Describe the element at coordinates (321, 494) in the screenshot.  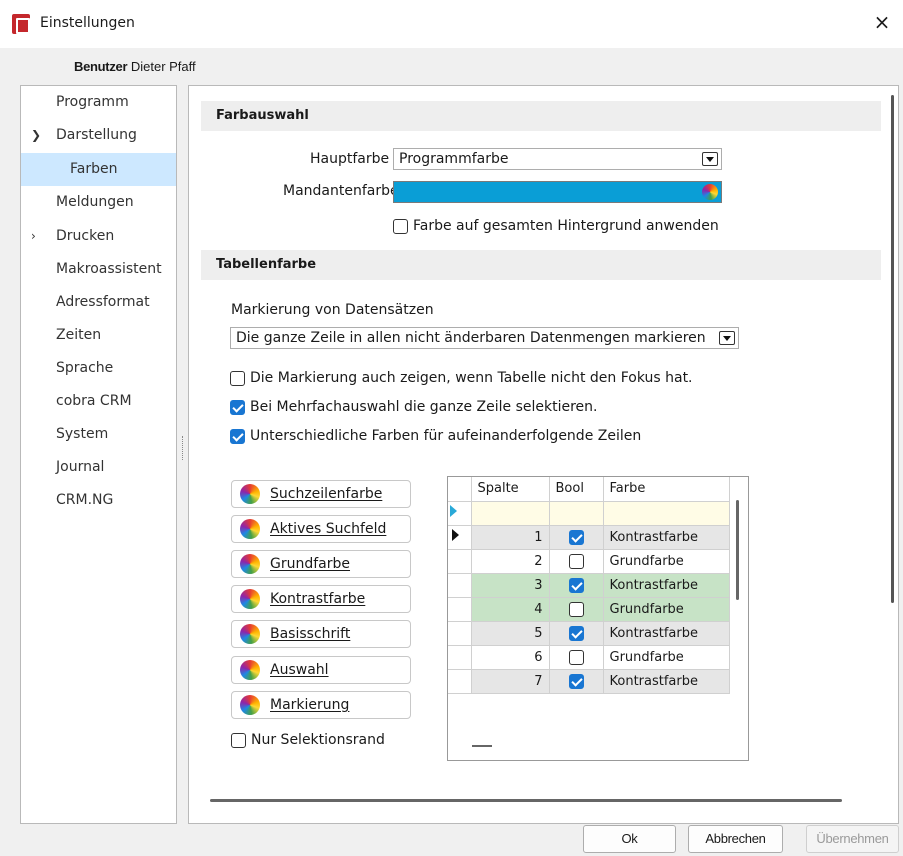
I see `suchzeilenfarbe-button: Suchzeilenfarbe` at that location.